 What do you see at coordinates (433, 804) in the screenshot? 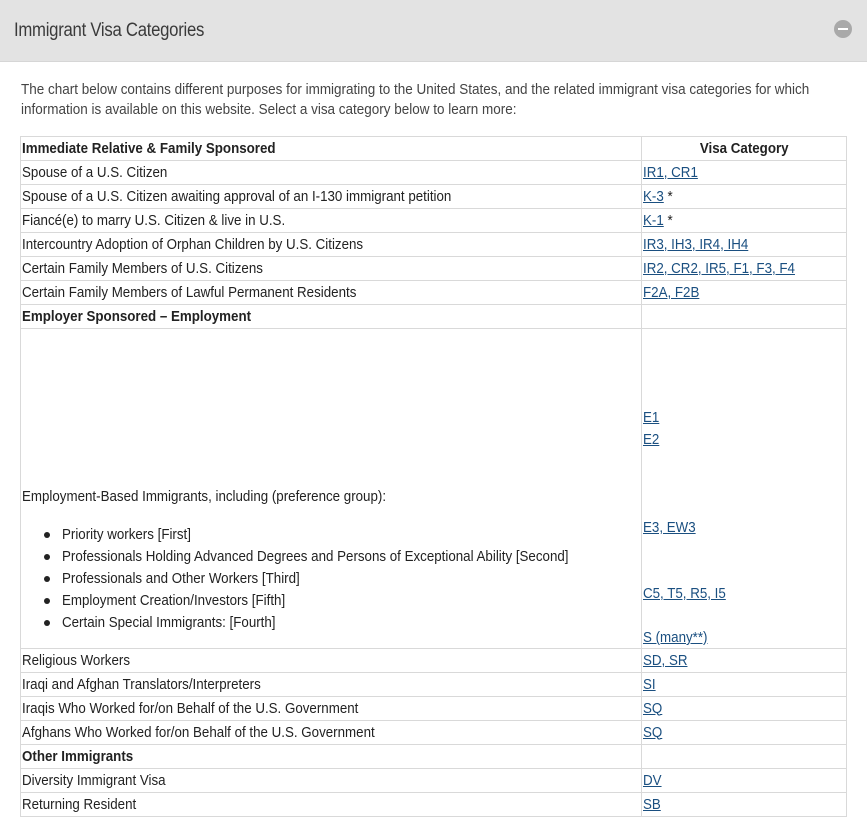
I see `table-row: Returning Resident SB` at bounding box center [433, 804].